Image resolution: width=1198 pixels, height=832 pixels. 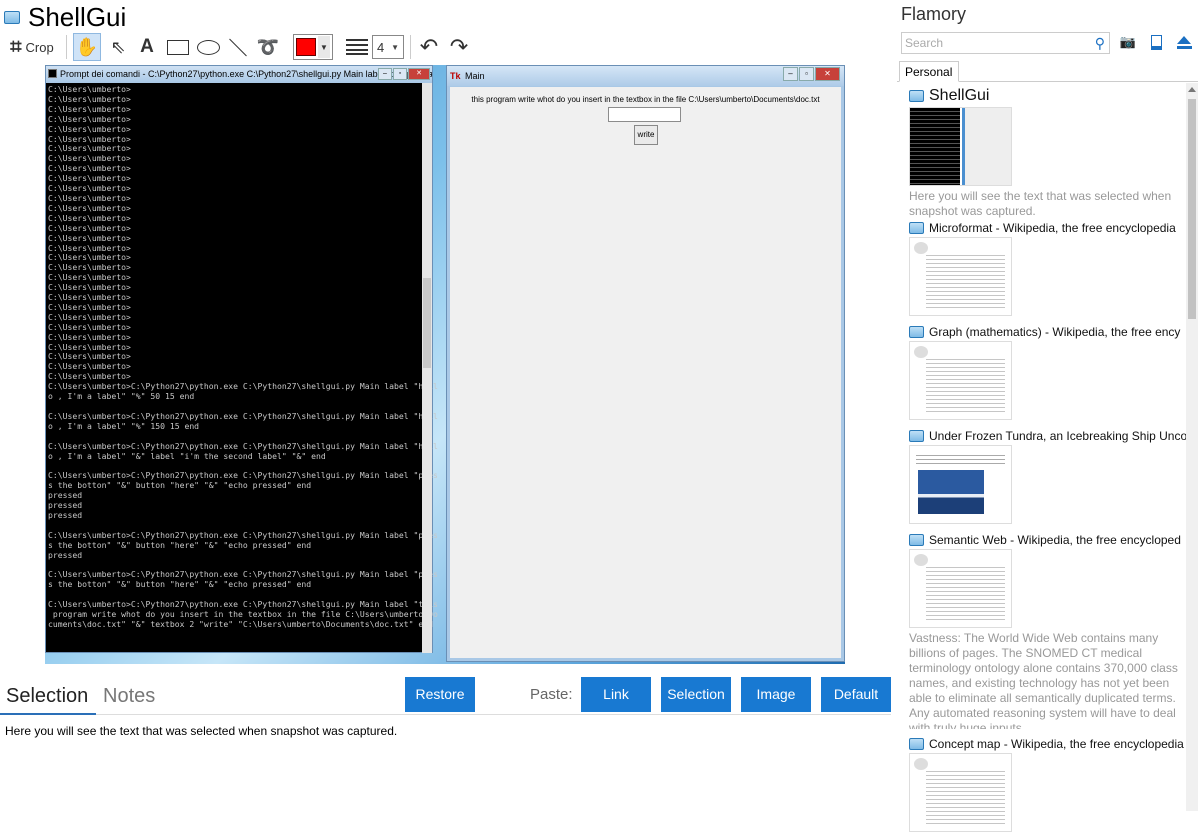 What do you see at coordinates (178, 47) in the screenshot?
I see `rectangle-tool-button` at bounding box center [178, 47].